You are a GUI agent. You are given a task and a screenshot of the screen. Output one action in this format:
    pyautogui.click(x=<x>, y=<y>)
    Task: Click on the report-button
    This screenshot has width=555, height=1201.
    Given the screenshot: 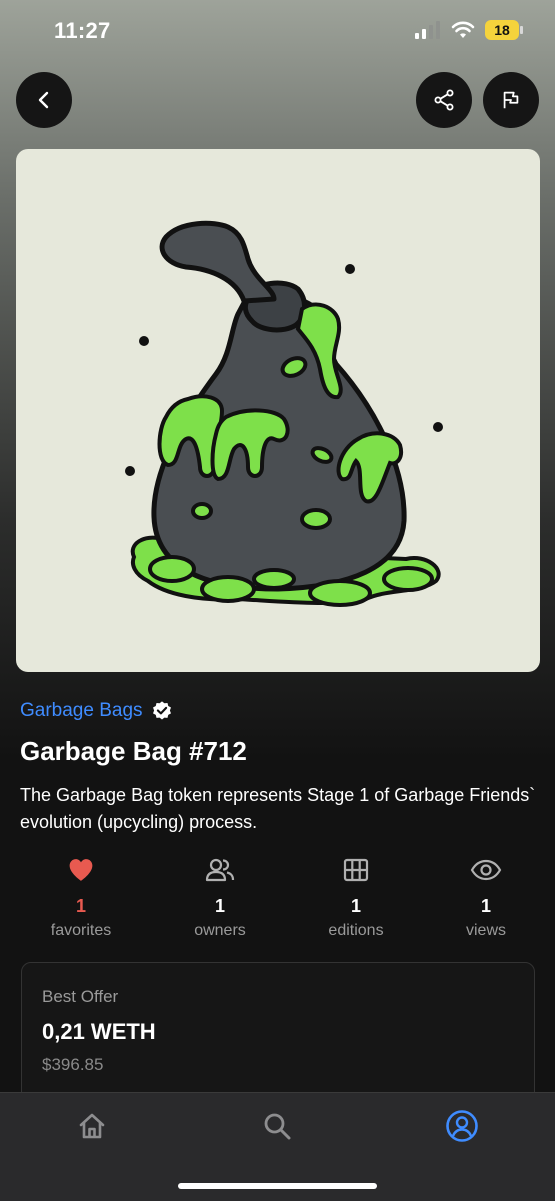 What is the action you would take?
    pyautogui.click(x=511, y=100)
    